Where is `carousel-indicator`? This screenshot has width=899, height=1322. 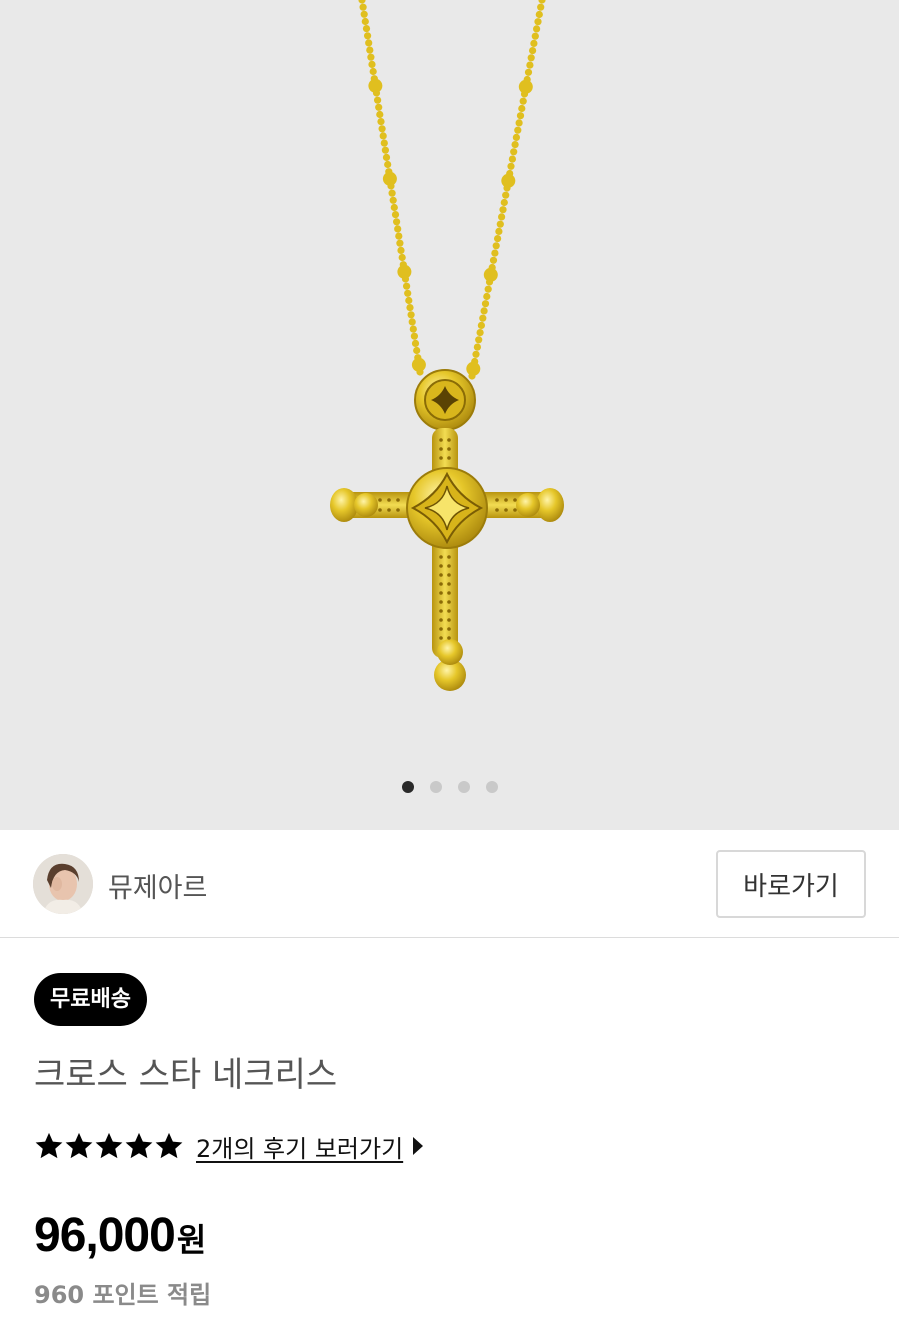
carousel-indicator is located at coordinates (449, 787).